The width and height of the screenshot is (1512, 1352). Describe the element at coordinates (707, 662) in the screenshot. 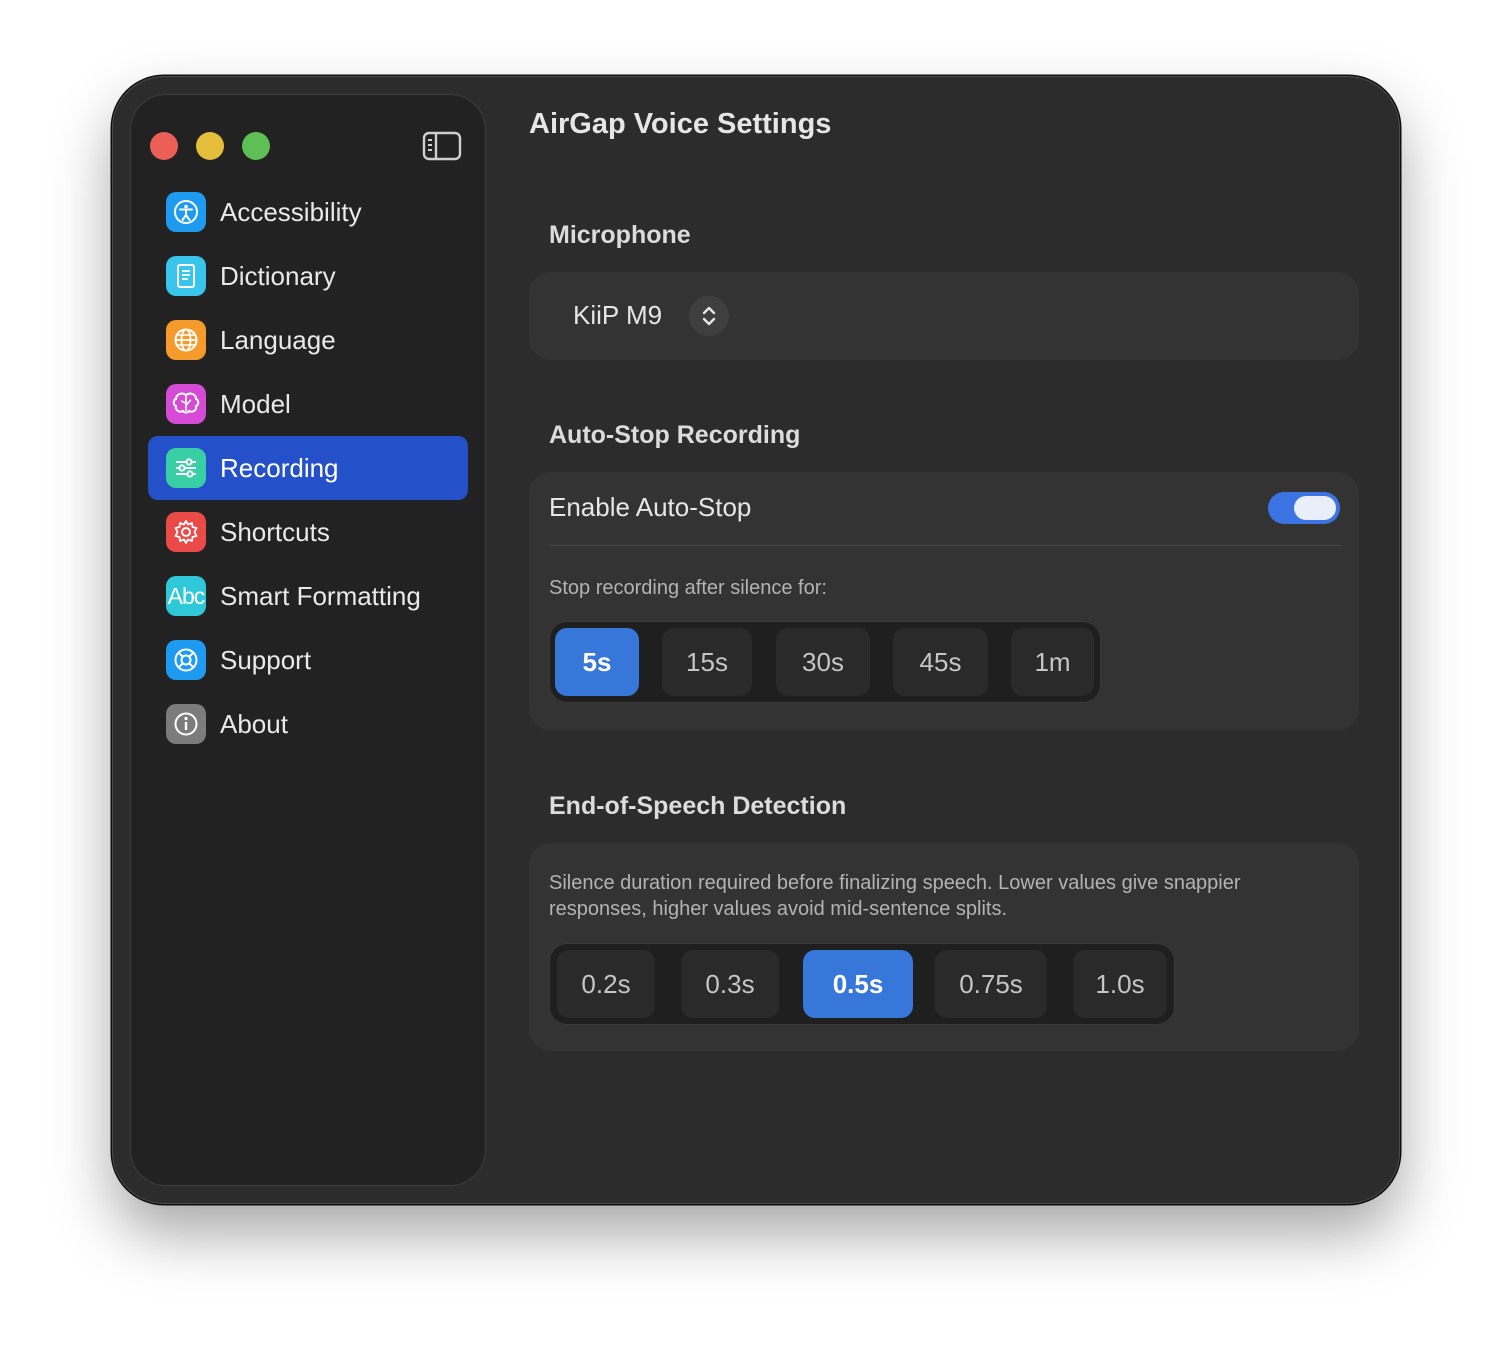

I see `auto-stop-option-15s: 15s` at that location.